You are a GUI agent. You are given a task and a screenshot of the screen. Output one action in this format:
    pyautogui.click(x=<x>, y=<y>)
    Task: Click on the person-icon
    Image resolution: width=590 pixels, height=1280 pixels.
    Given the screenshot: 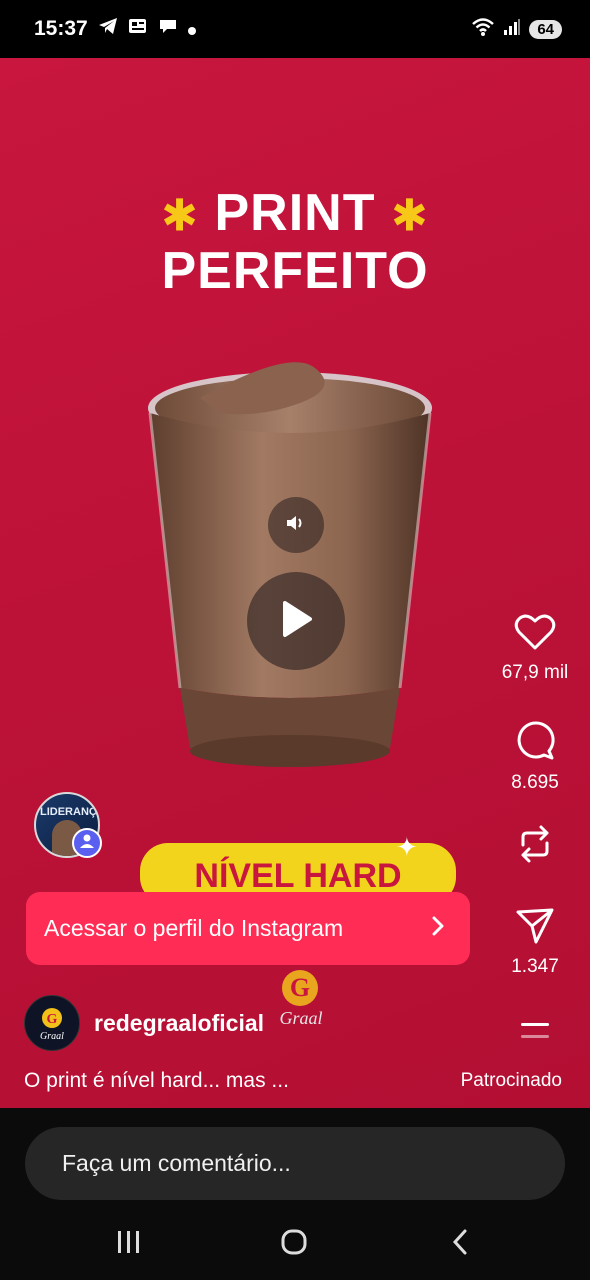 What is the action you would take?
    pyautogui.click(x=87, y=843)
    